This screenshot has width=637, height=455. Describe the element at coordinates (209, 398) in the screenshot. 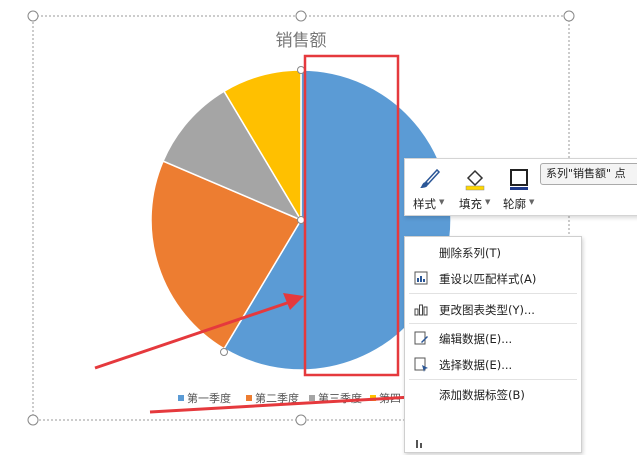

I see `legend-label-1: 第一季度` at that location.